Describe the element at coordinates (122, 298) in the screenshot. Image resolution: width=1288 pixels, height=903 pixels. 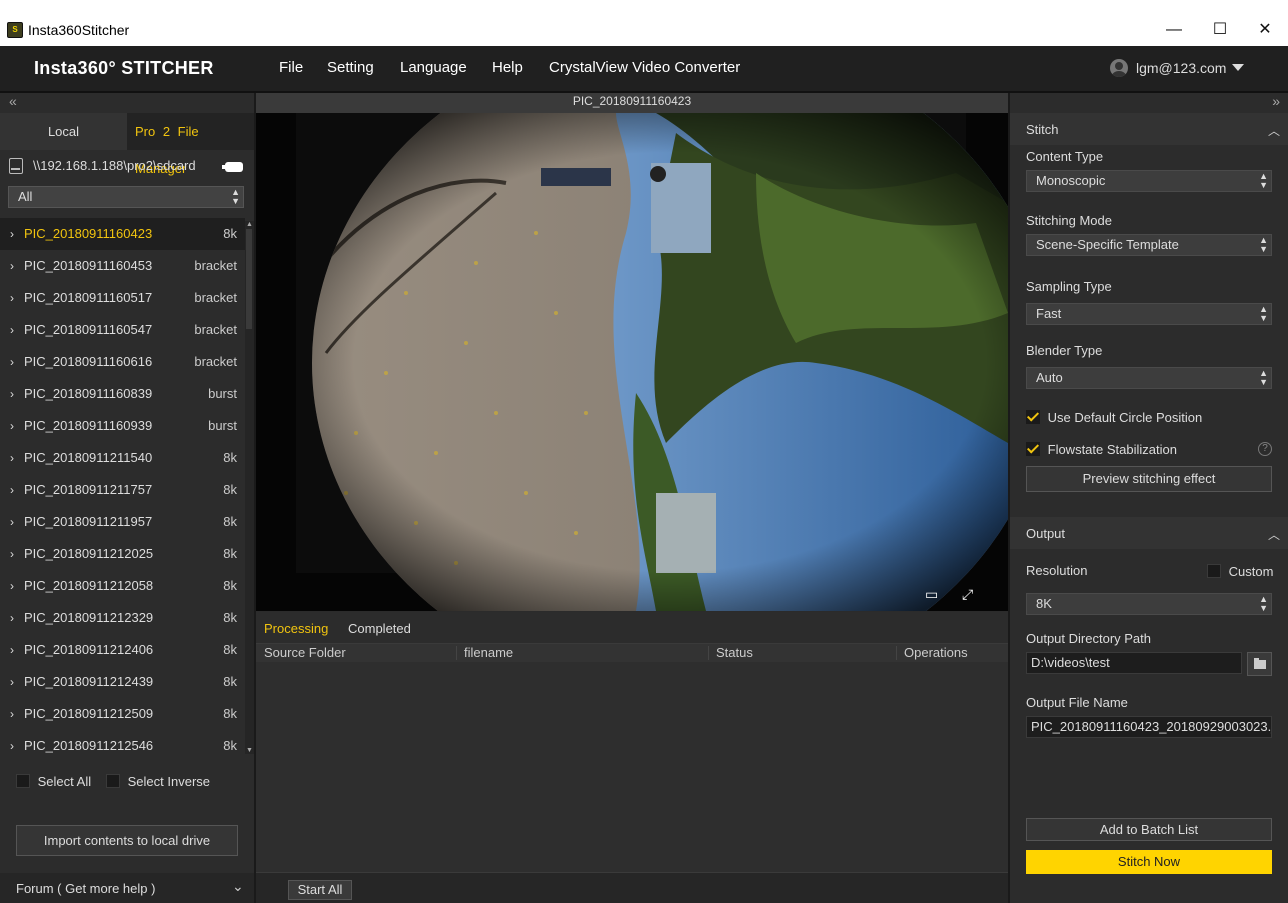
I see `list-item: › PIC_20180911160517 bracket` at that location.